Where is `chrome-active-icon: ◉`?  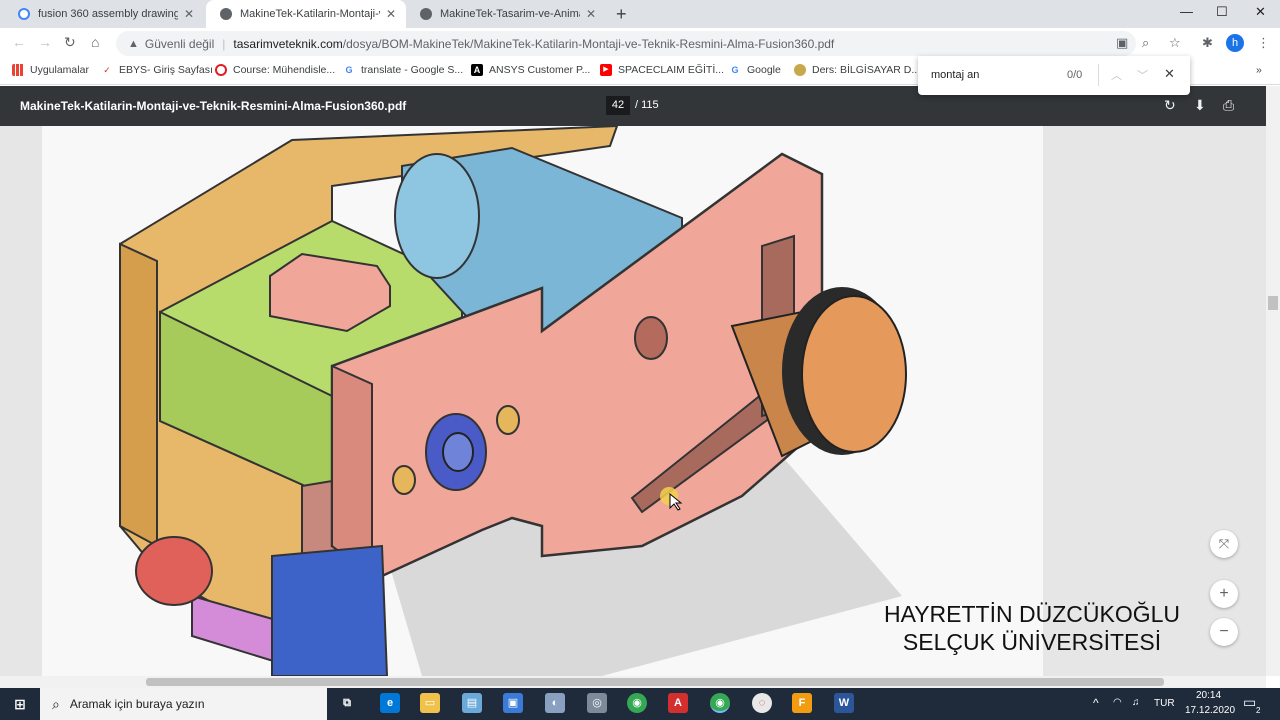
chrome-active-icon: ◉ is located at coordinates (720, 703).